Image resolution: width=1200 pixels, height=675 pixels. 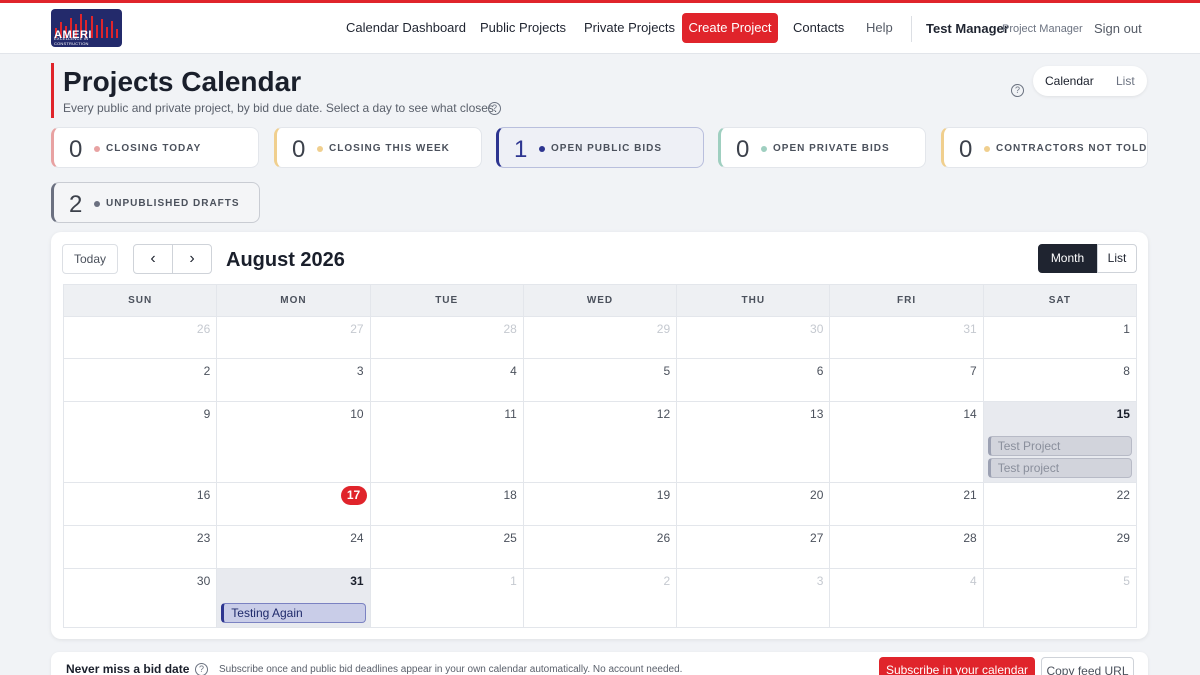 What do you see at coordinates (1042, 29) in the screenshot?
I see `user-role: Project Manager` at bounding box center [1042, 29].